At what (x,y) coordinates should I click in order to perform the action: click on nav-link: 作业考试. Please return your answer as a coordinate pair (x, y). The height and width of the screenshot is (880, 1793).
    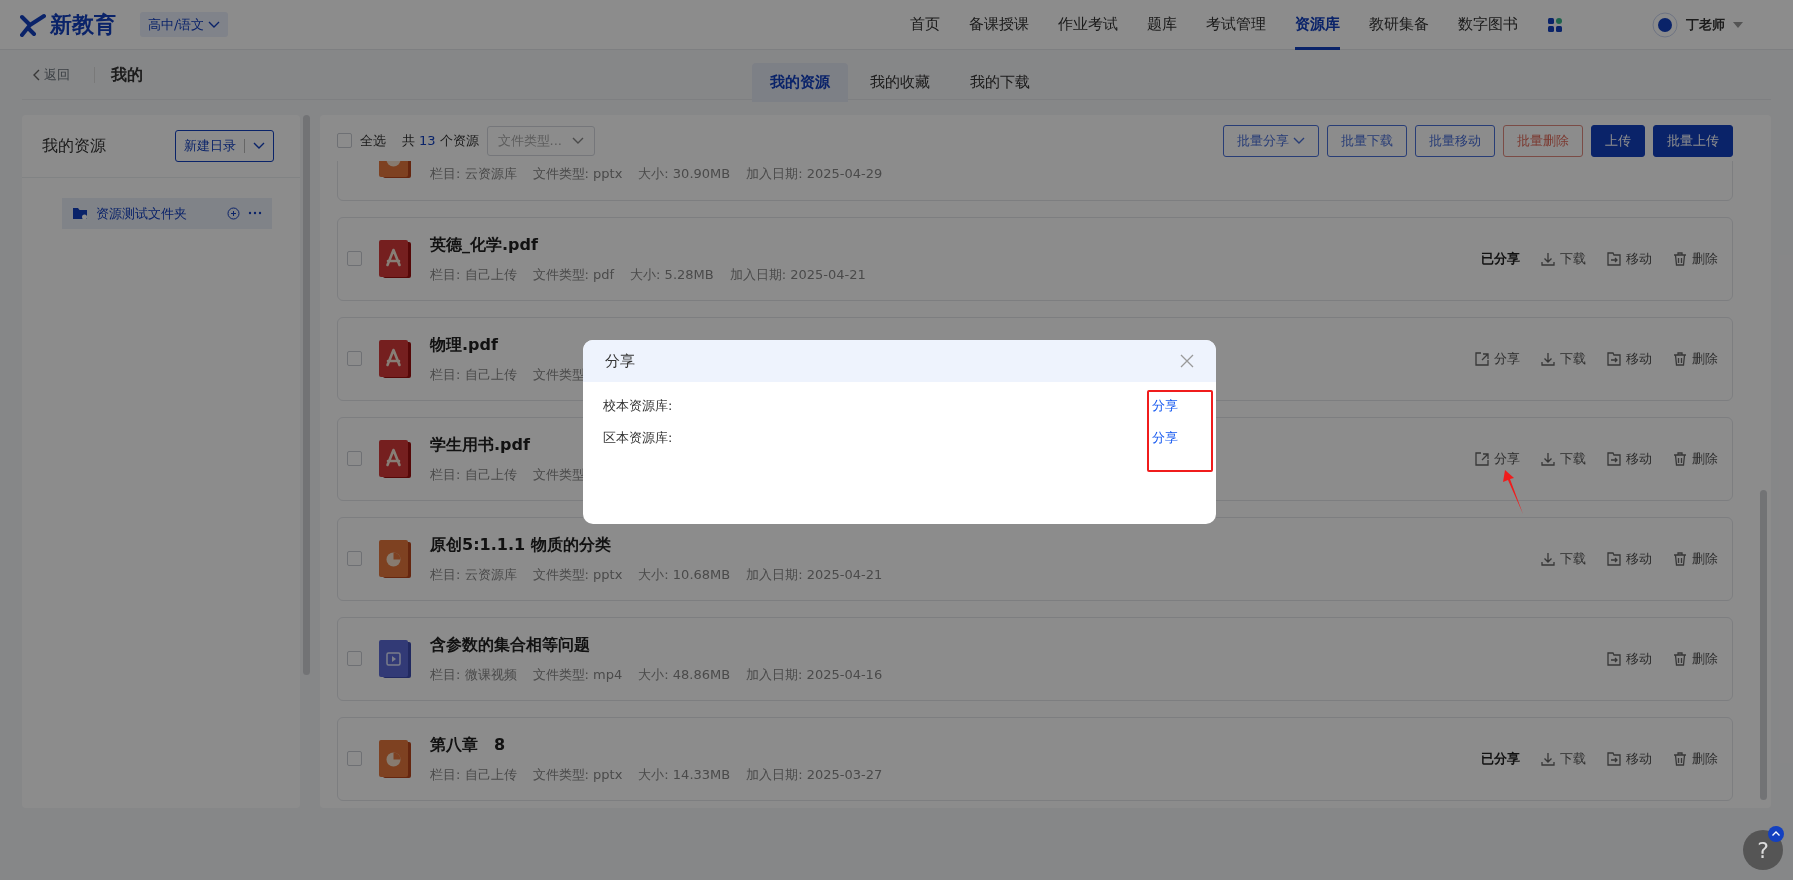
    Looking at the image, I should click on (1088, 25).